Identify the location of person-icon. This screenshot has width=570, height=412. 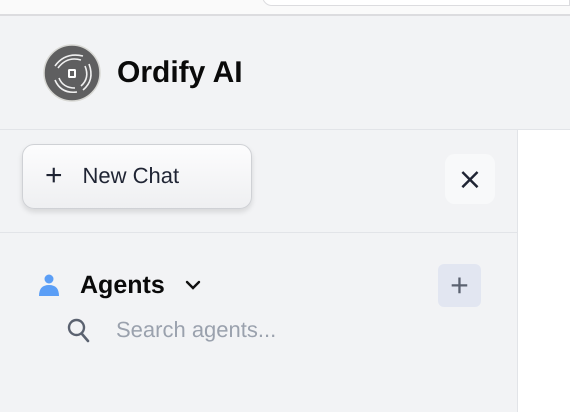
(49, 285).